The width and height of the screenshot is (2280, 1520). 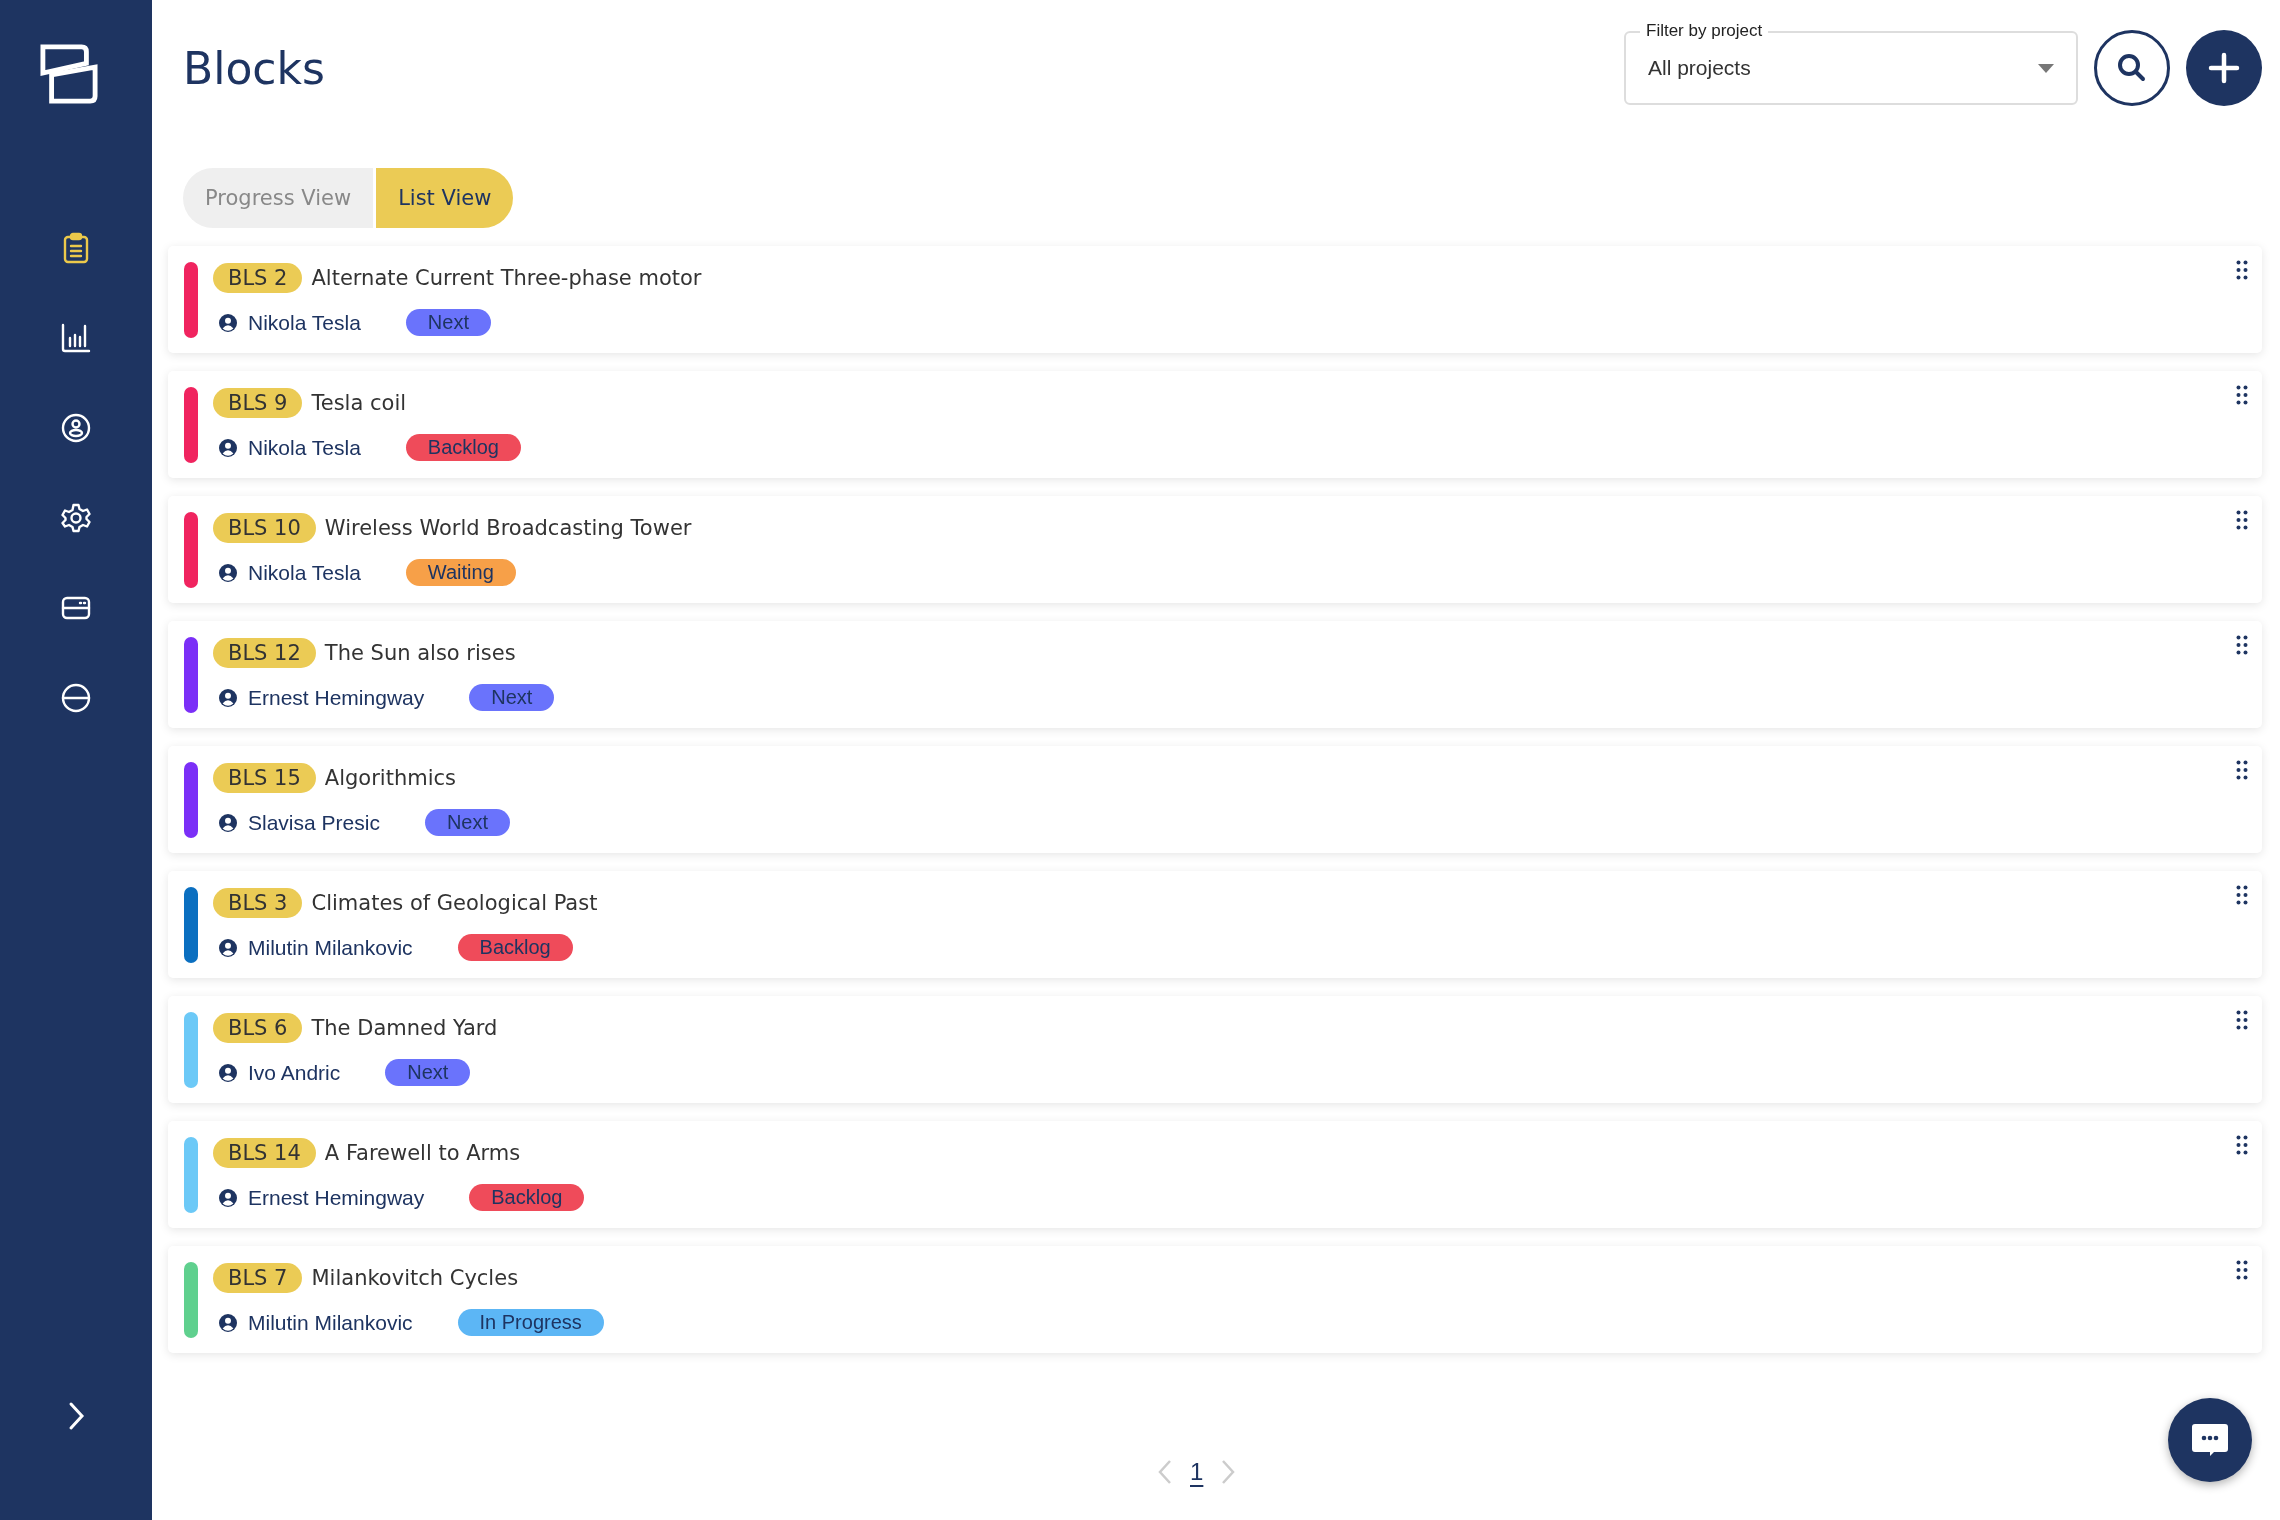 I want to click on block-card: BLS 2 Alternate Current Three-phase motor Nikola Tesla Next, so click(x=1215, y=299).